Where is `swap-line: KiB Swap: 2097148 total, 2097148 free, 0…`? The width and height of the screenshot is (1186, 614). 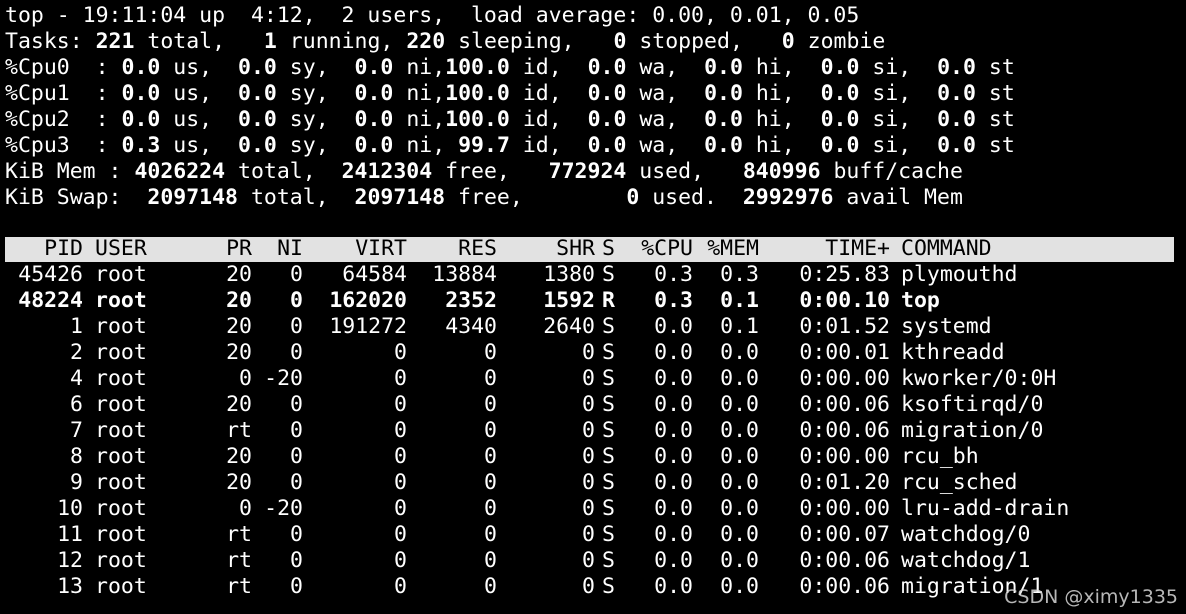
swap-line: KiB Swap: 2097148 total, 2097148 free, 0… is located at coordinates (484, 198).